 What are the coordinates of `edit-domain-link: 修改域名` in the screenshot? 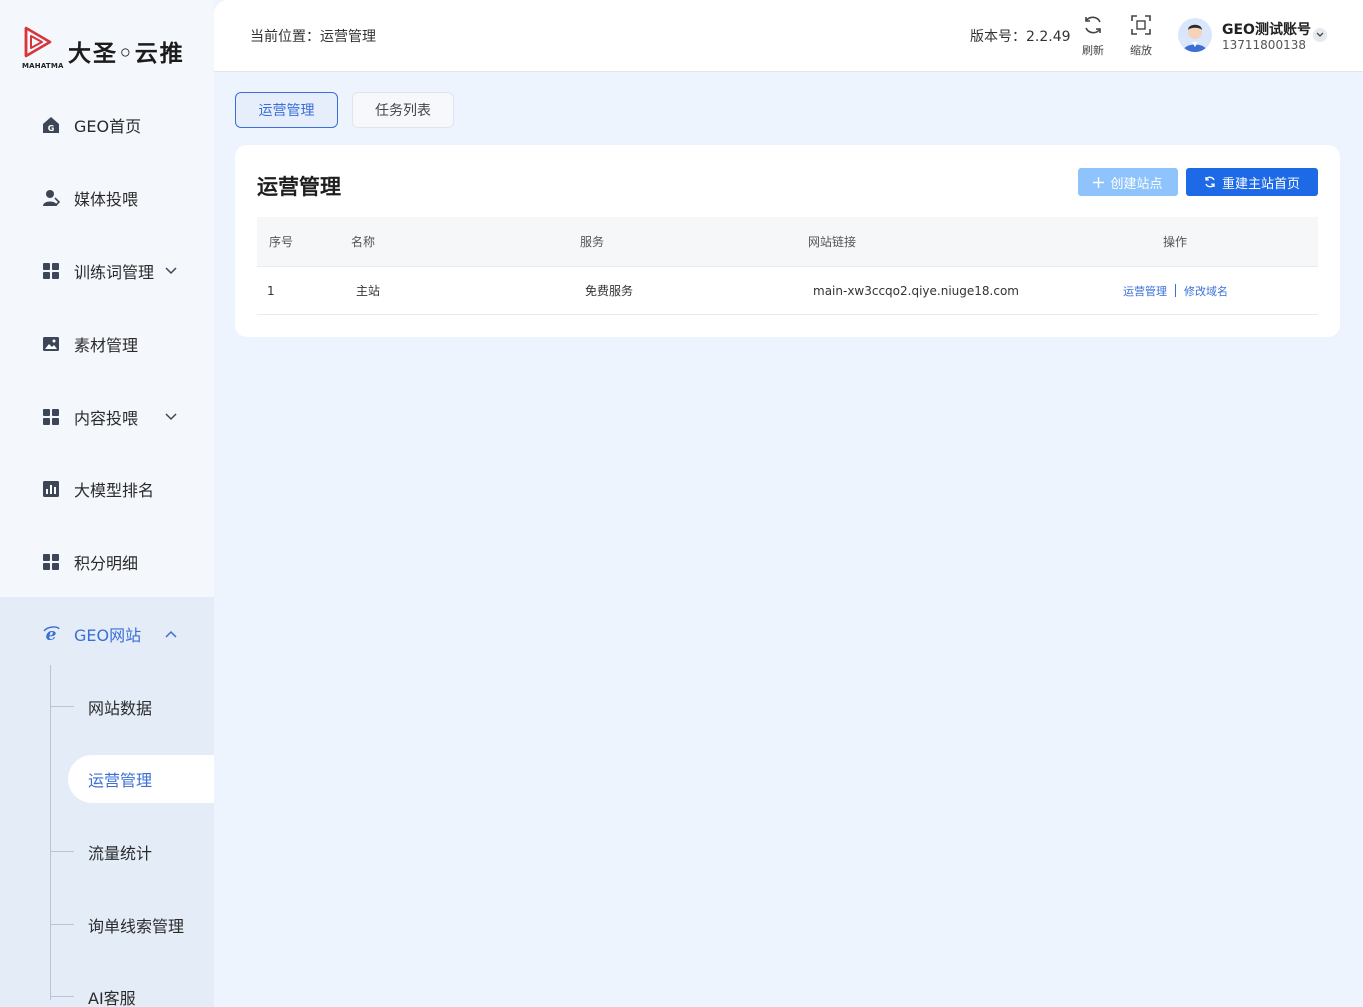 It's located at (1206, 291).